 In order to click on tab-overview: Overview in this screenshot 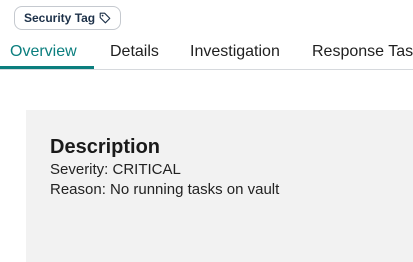, I will do `click(43, 53)`.